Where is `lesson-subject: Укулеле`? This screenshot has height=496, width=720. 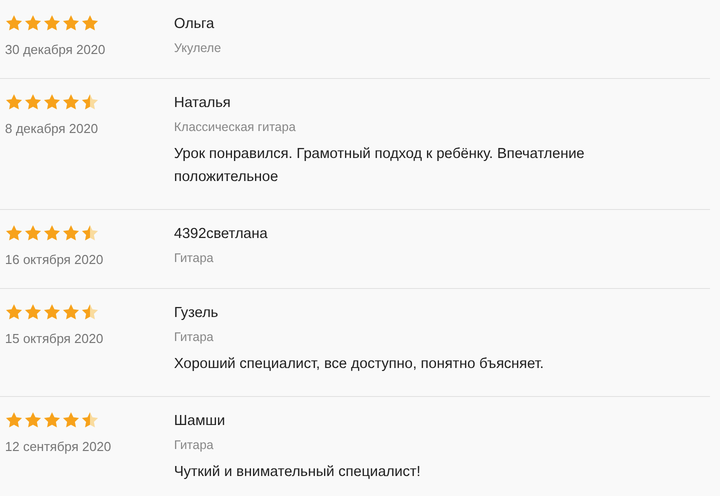
lesson-subject: Укулеле is located at coordinates (198, 48).